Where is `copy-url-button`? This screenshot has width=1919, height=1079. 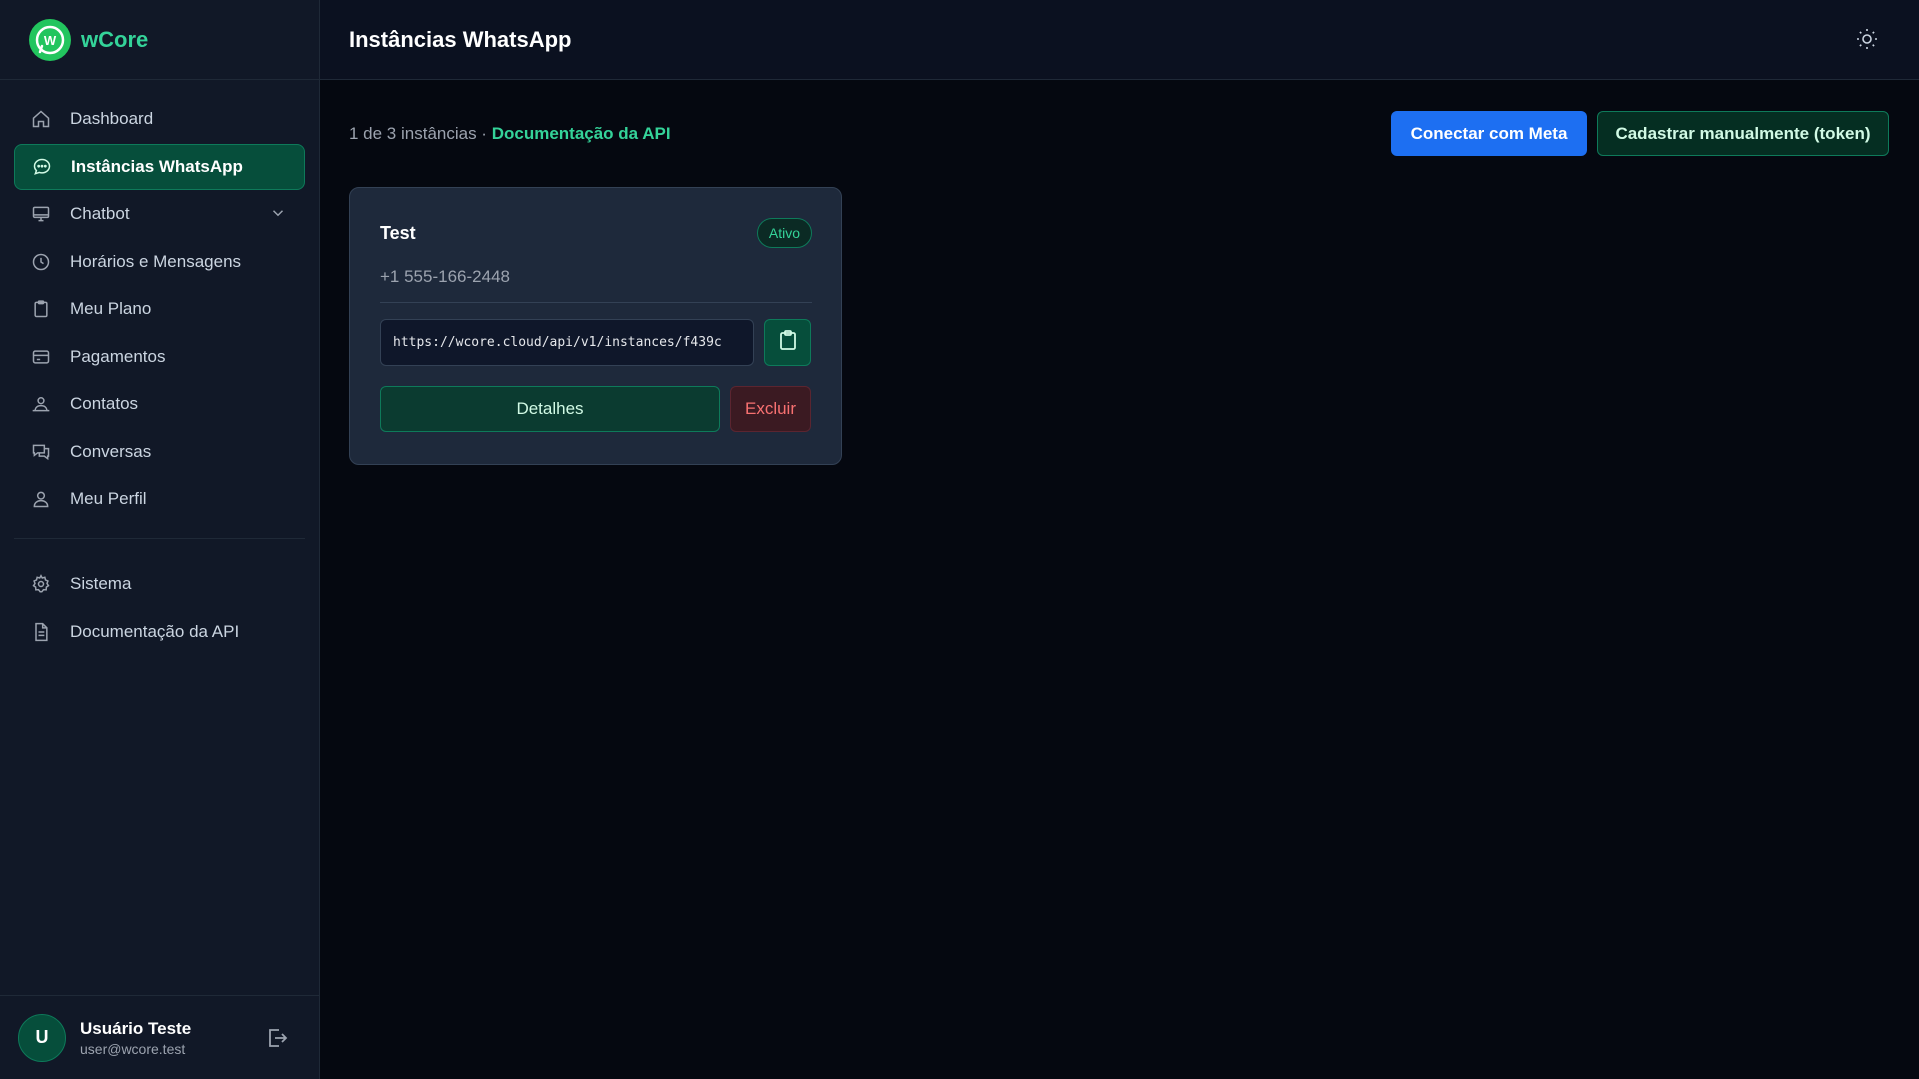
copy-url-button is located at coordinates (787, 342).